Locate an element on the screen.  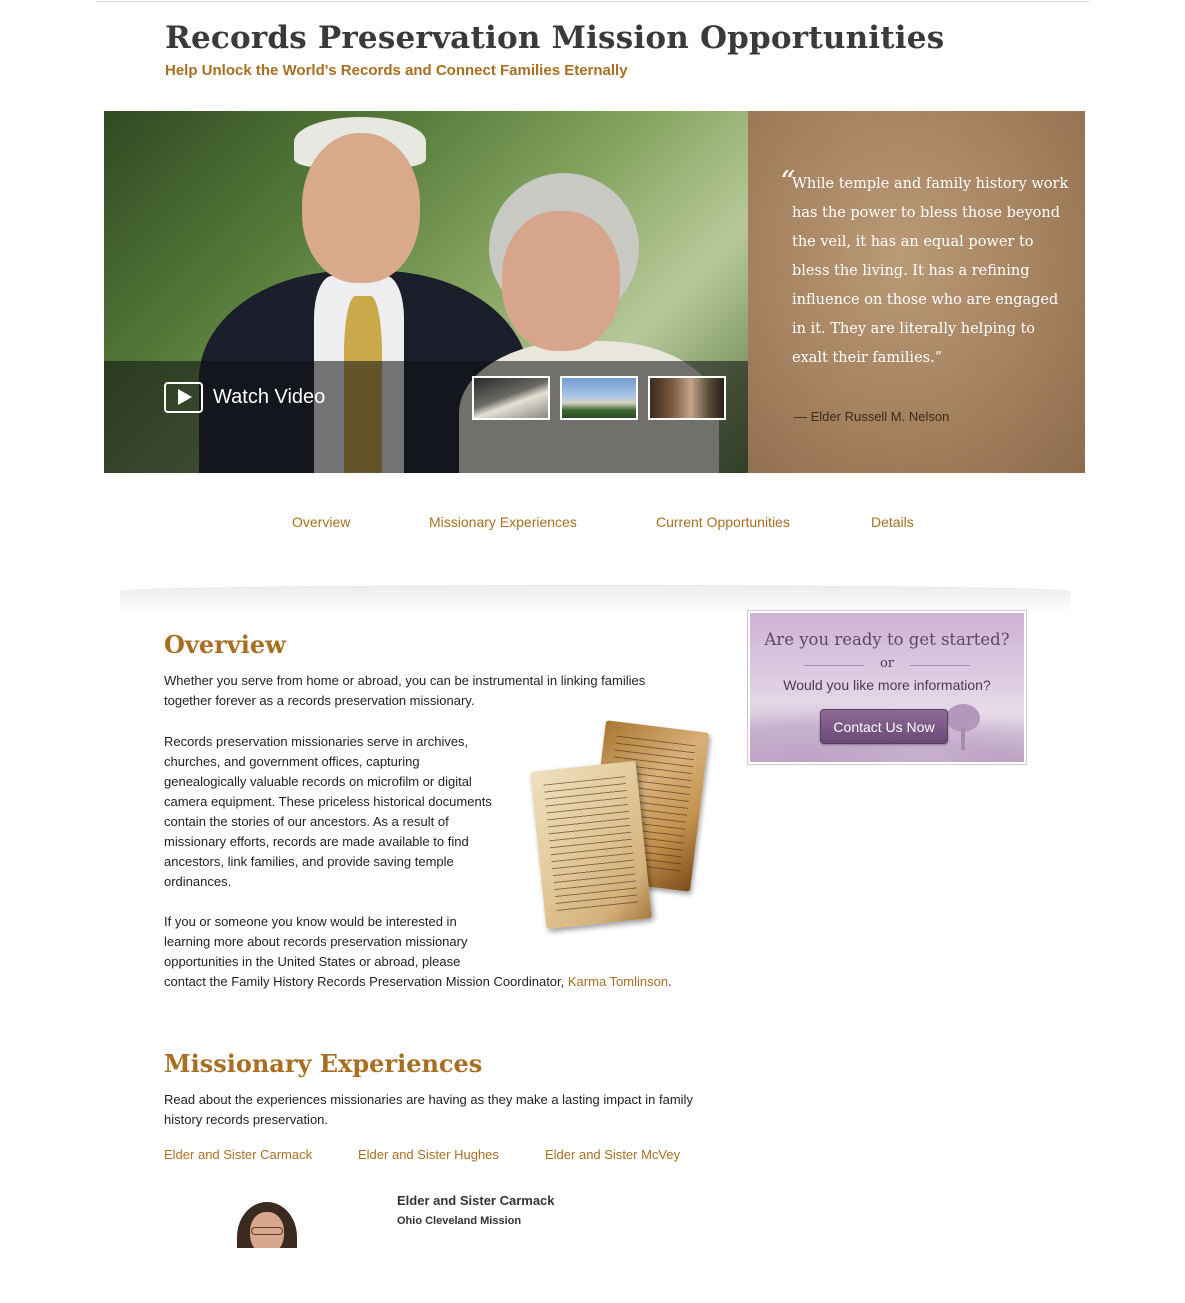
cta-subheading: Would you like more information? is located at coordinates (887, 685).